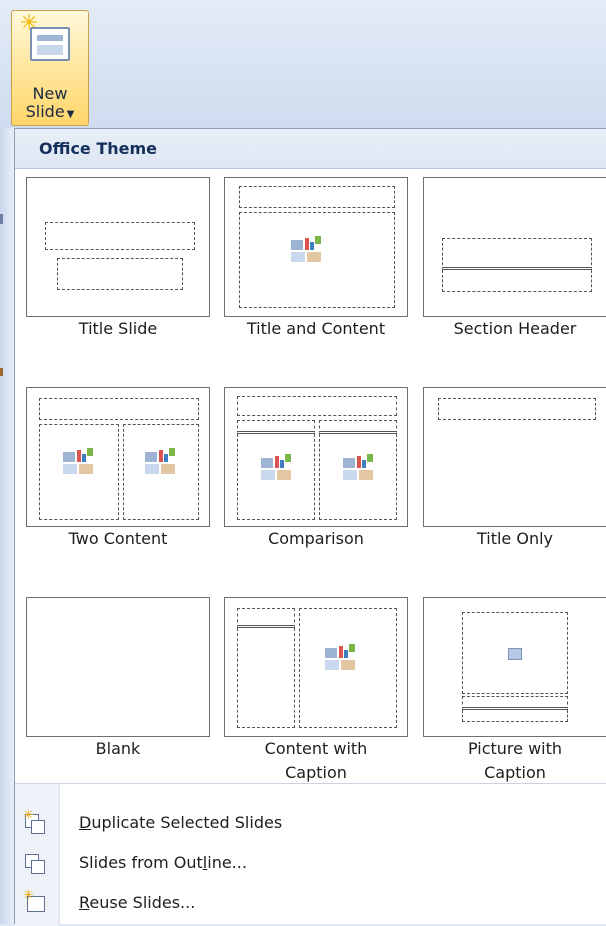  What do you see at coordinates (118, 328) in the screenshot?
I see `layout-label-title-slide: Title Slide` at bounding box center [118, 328].